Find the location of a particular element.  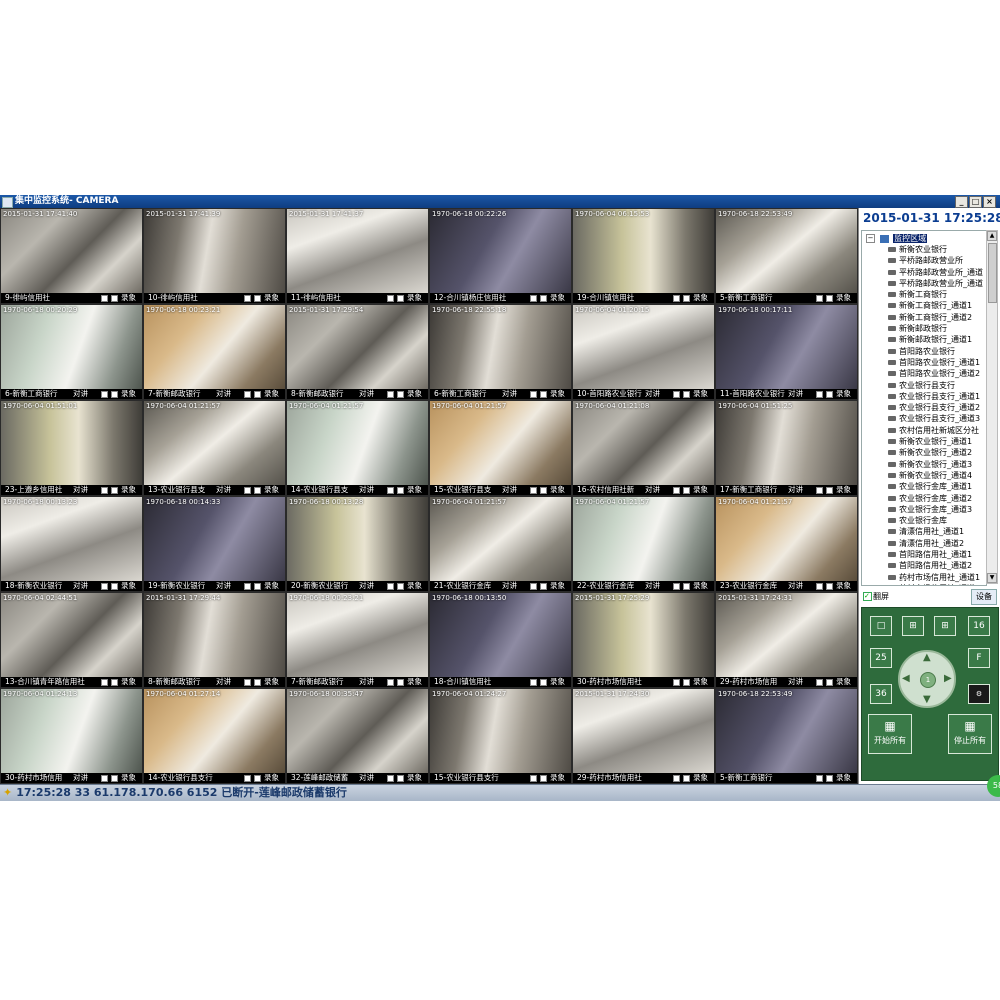

tree-item: 清漂信用社_通道1 is located at coordinates (935, 531).